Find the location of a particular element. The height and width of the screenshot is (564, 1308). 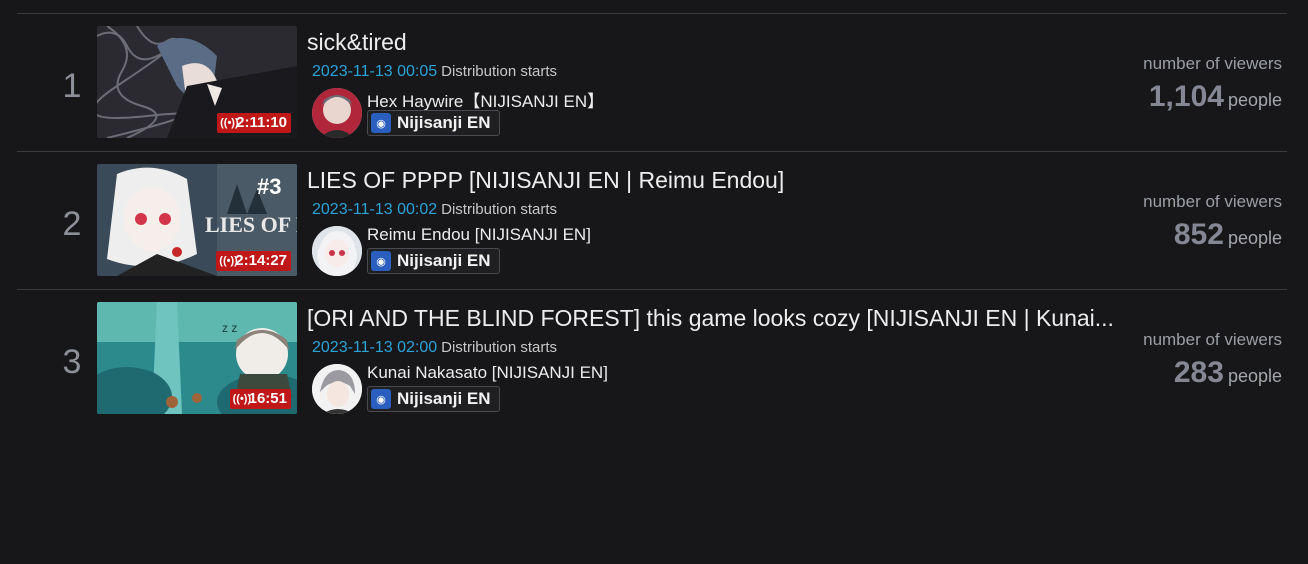

channel-name: Kunai Nakasato [NIJISANJI EN] is located at coordinates (487, 373).